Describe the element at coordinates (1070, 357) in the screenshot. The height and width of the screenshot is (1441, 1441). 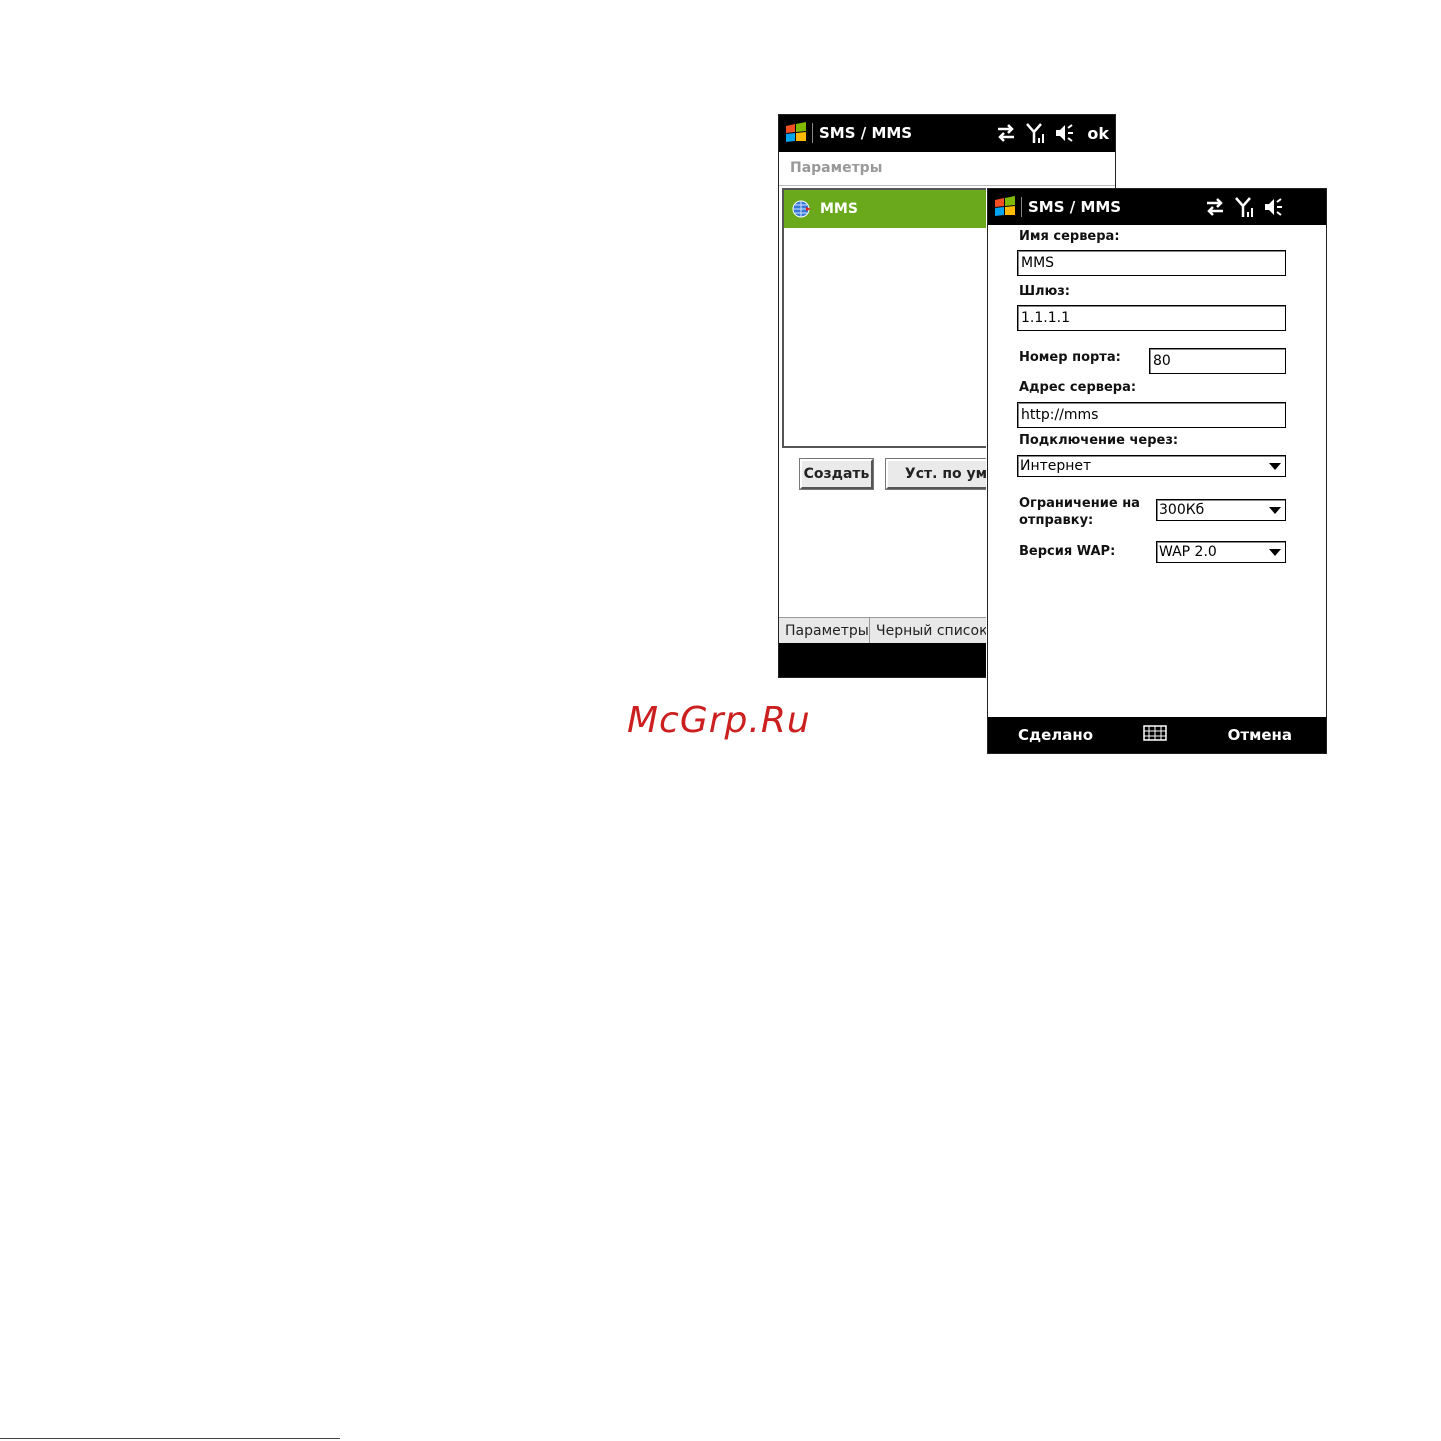
I see `port-label: Номер порта:` at that location.